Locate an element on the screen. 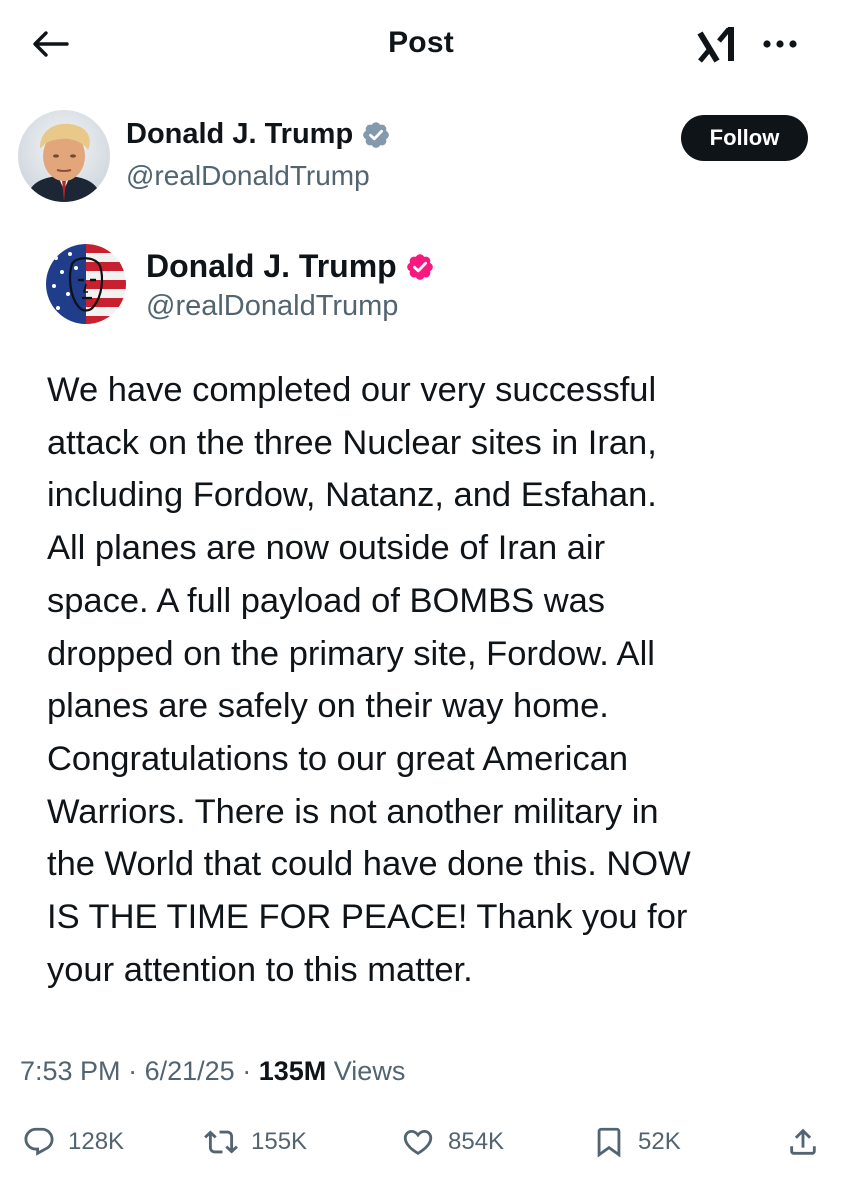  repost-icon is located at coordinates (221, 1142).